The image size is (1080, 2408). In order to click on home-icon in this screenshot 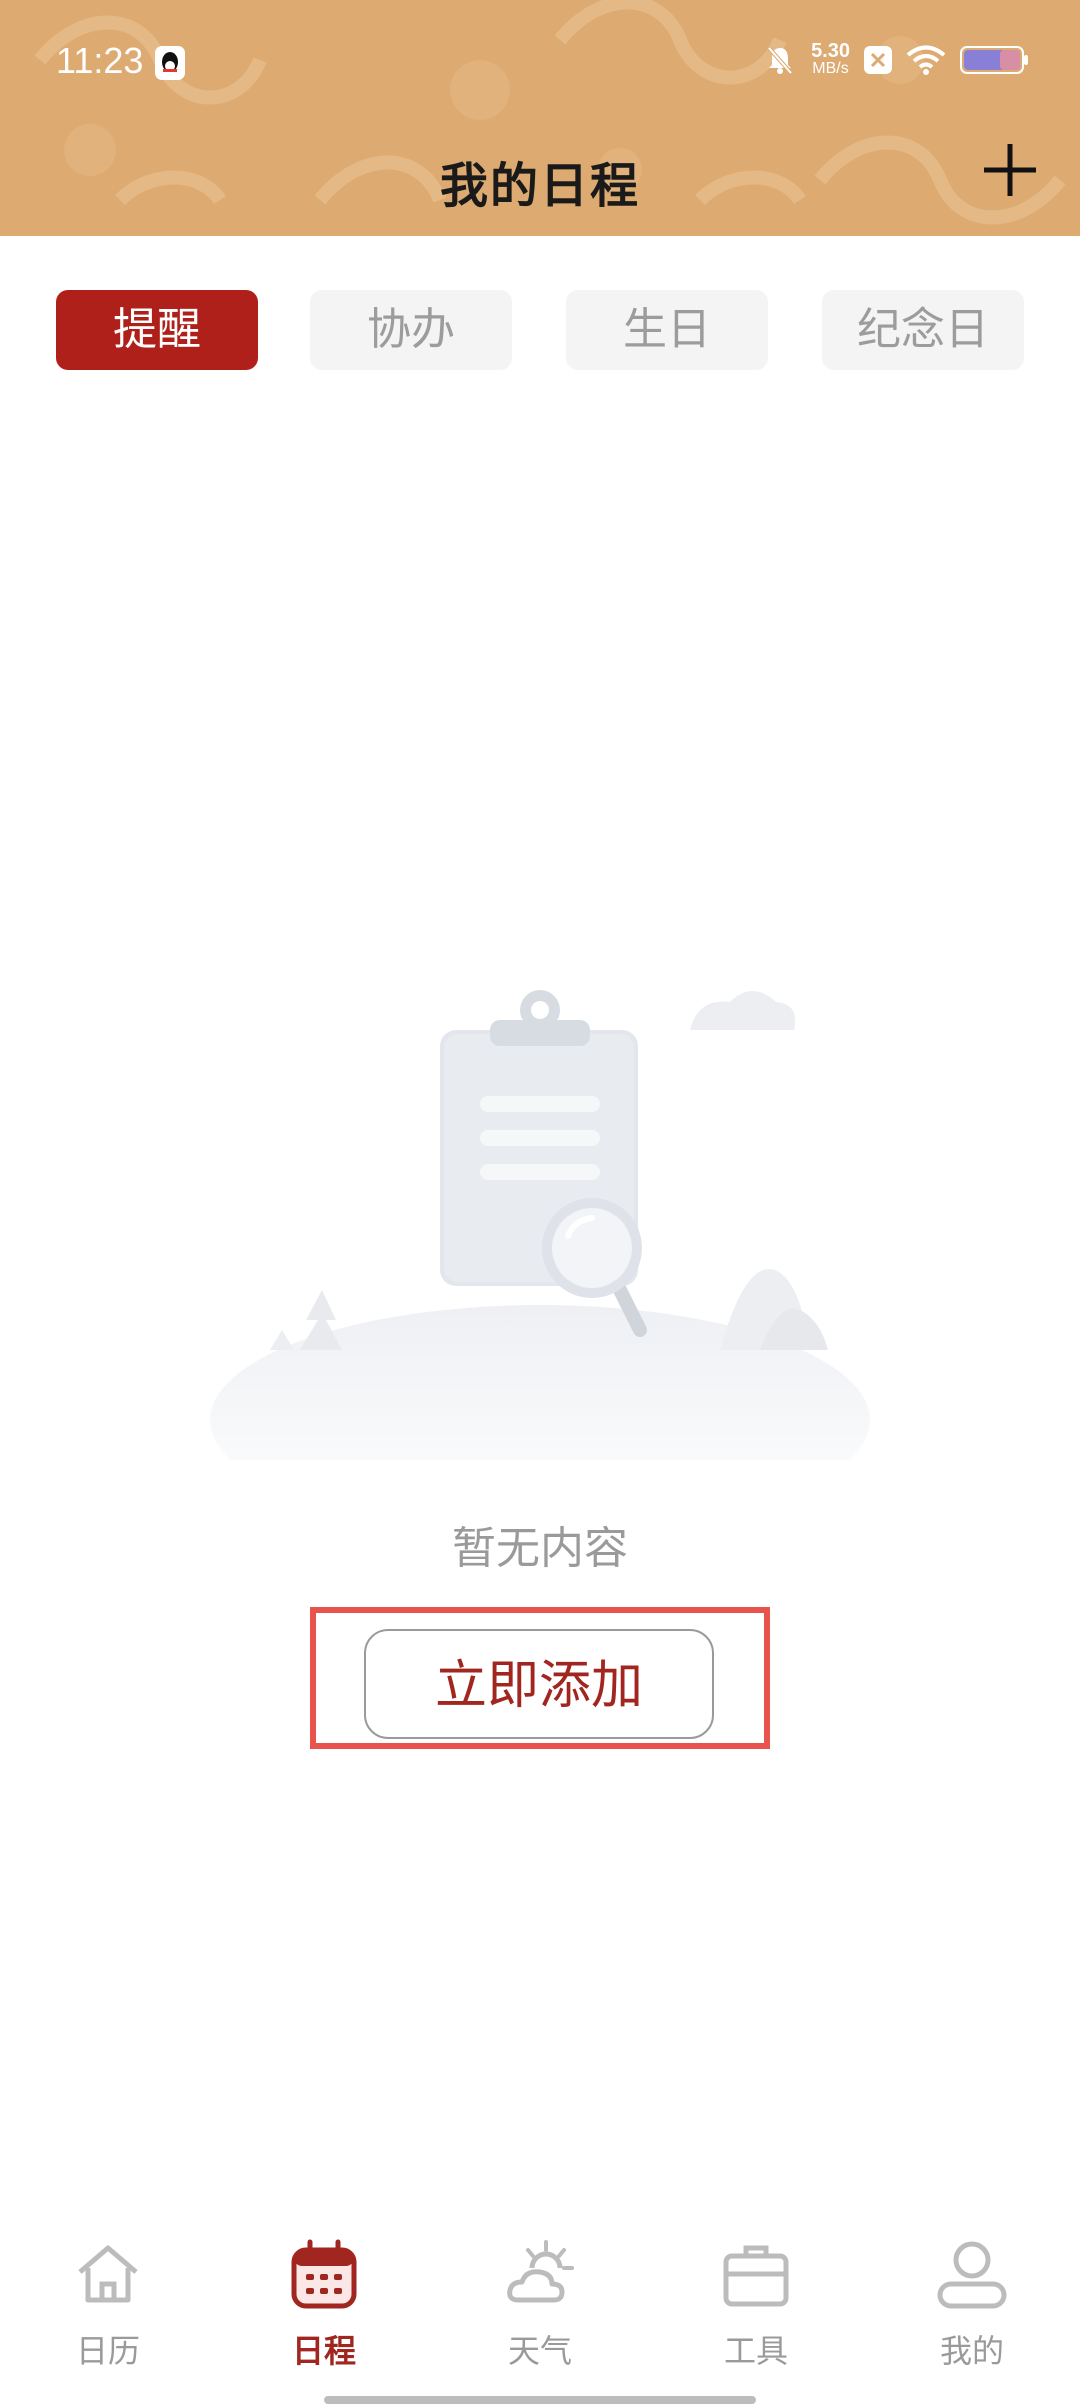, I will do `click(108, 2274)`.